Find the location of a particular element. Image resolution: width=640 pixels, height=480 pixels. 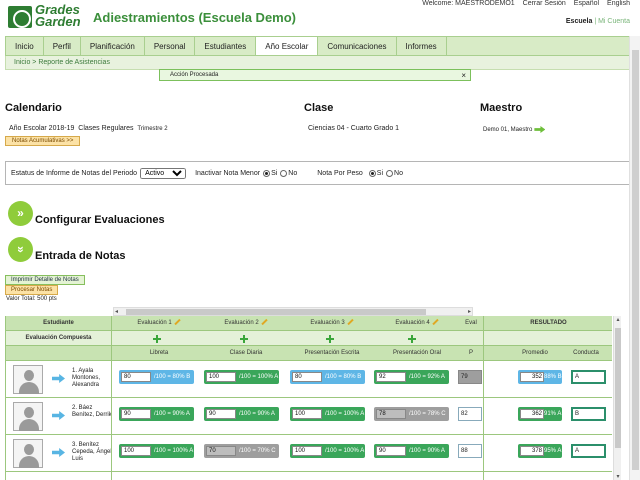

weight-yes-radio is located at coordinates (372, 173).